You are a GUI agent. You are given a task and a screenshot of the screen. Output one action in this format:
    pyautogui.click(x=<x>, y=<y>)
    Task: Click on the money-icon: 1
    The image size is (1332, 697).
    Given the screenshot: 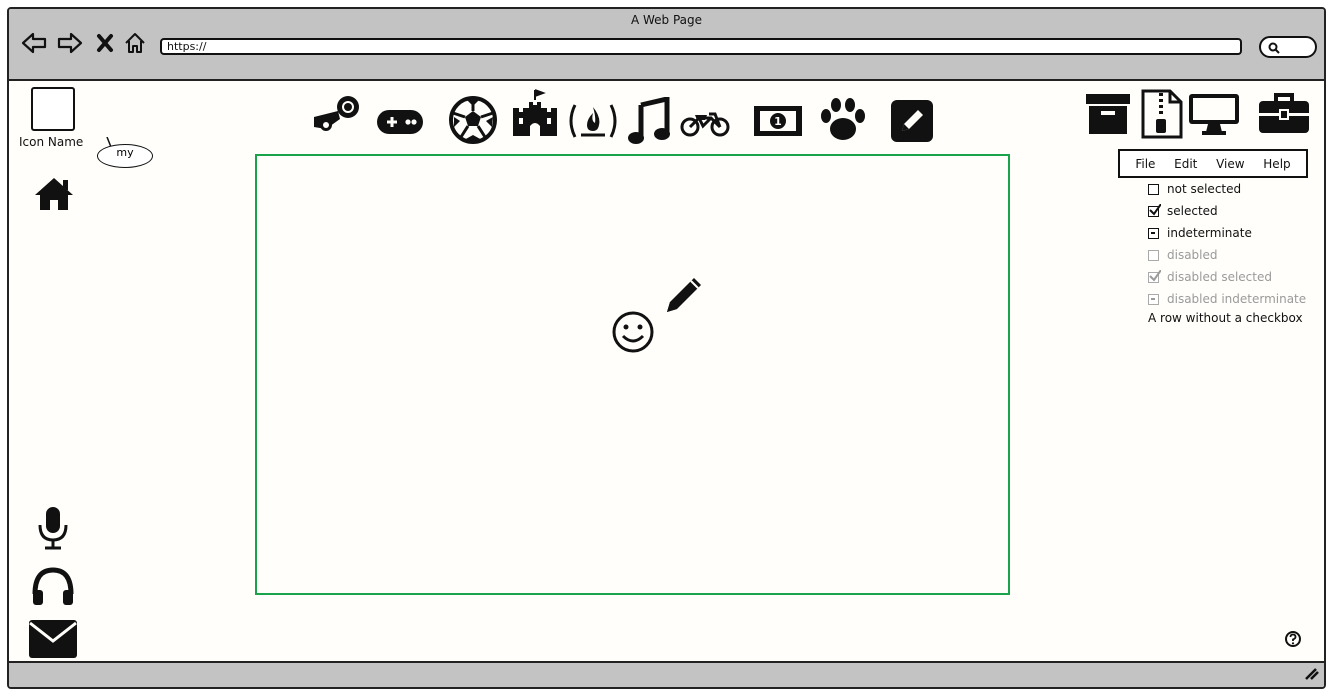 What is the action you would take?
    pyautogui.click(x=778, y=121)
    